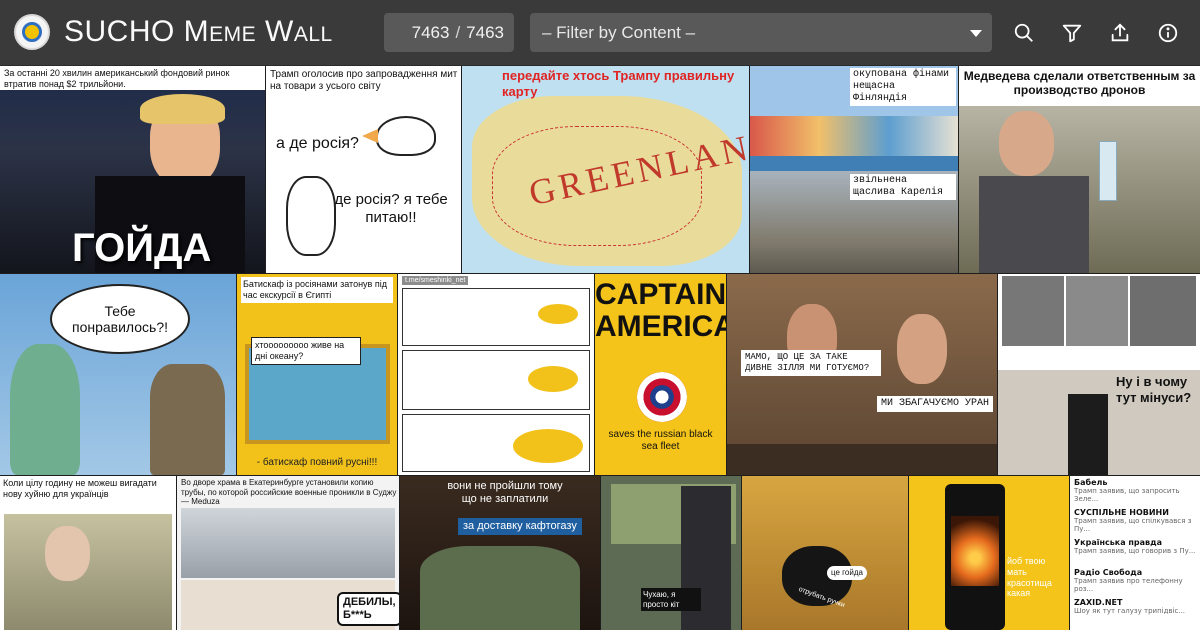  Describe the element at coordinates (1088, 434) in the screenshot. I see `travolta-figure` at that location.